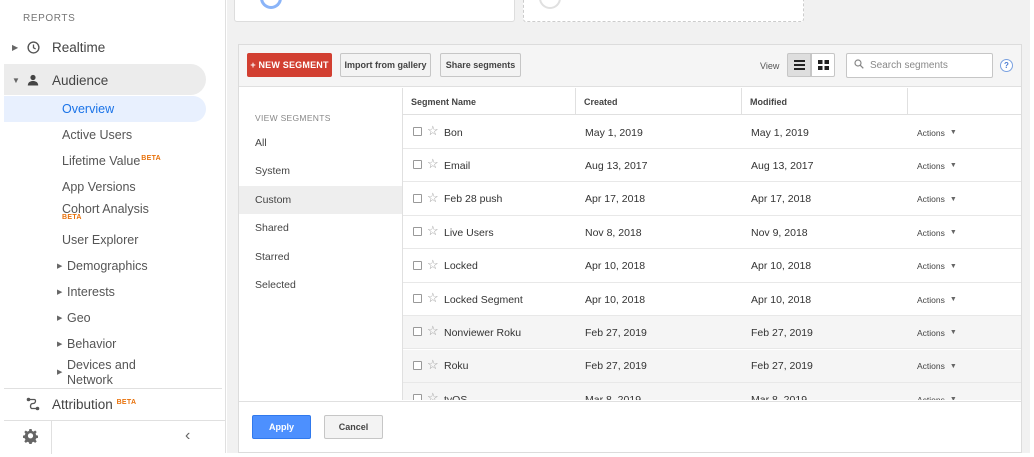 The height and width of the screenshot is (457, 1034). Describe the element at coordinates (289, 65) in the screenshot. I see `new-segment-button: + NEW SEGMENT` at that location.